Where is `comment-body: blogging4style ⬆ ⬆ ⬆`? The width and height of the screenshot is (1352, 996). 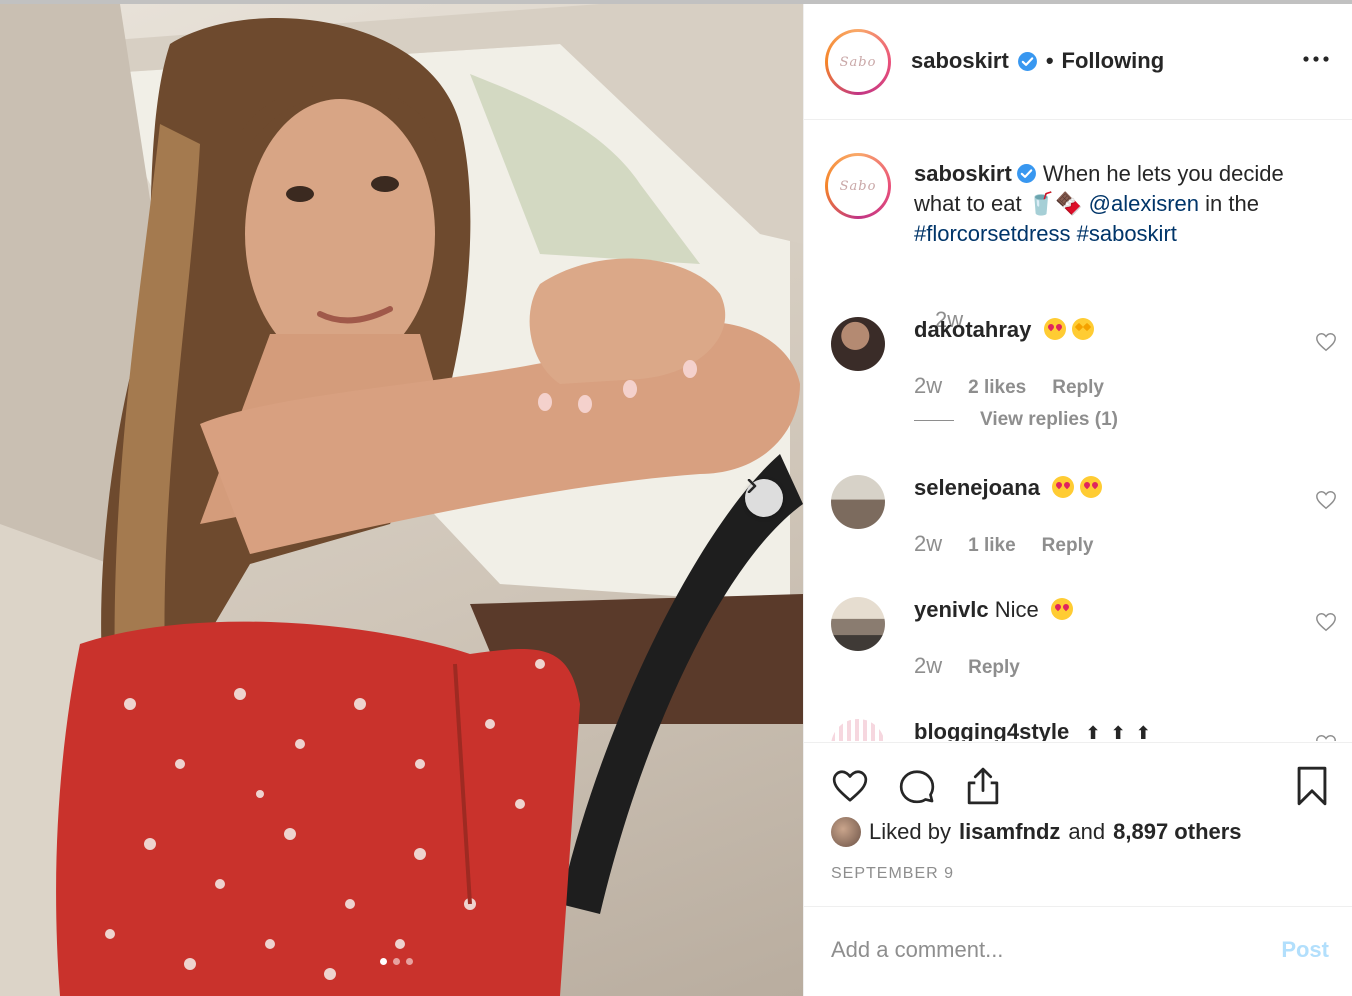
comment-body: blogging4style ⬆ ⬆ ⬆ is located at coordinates (1032, 730).